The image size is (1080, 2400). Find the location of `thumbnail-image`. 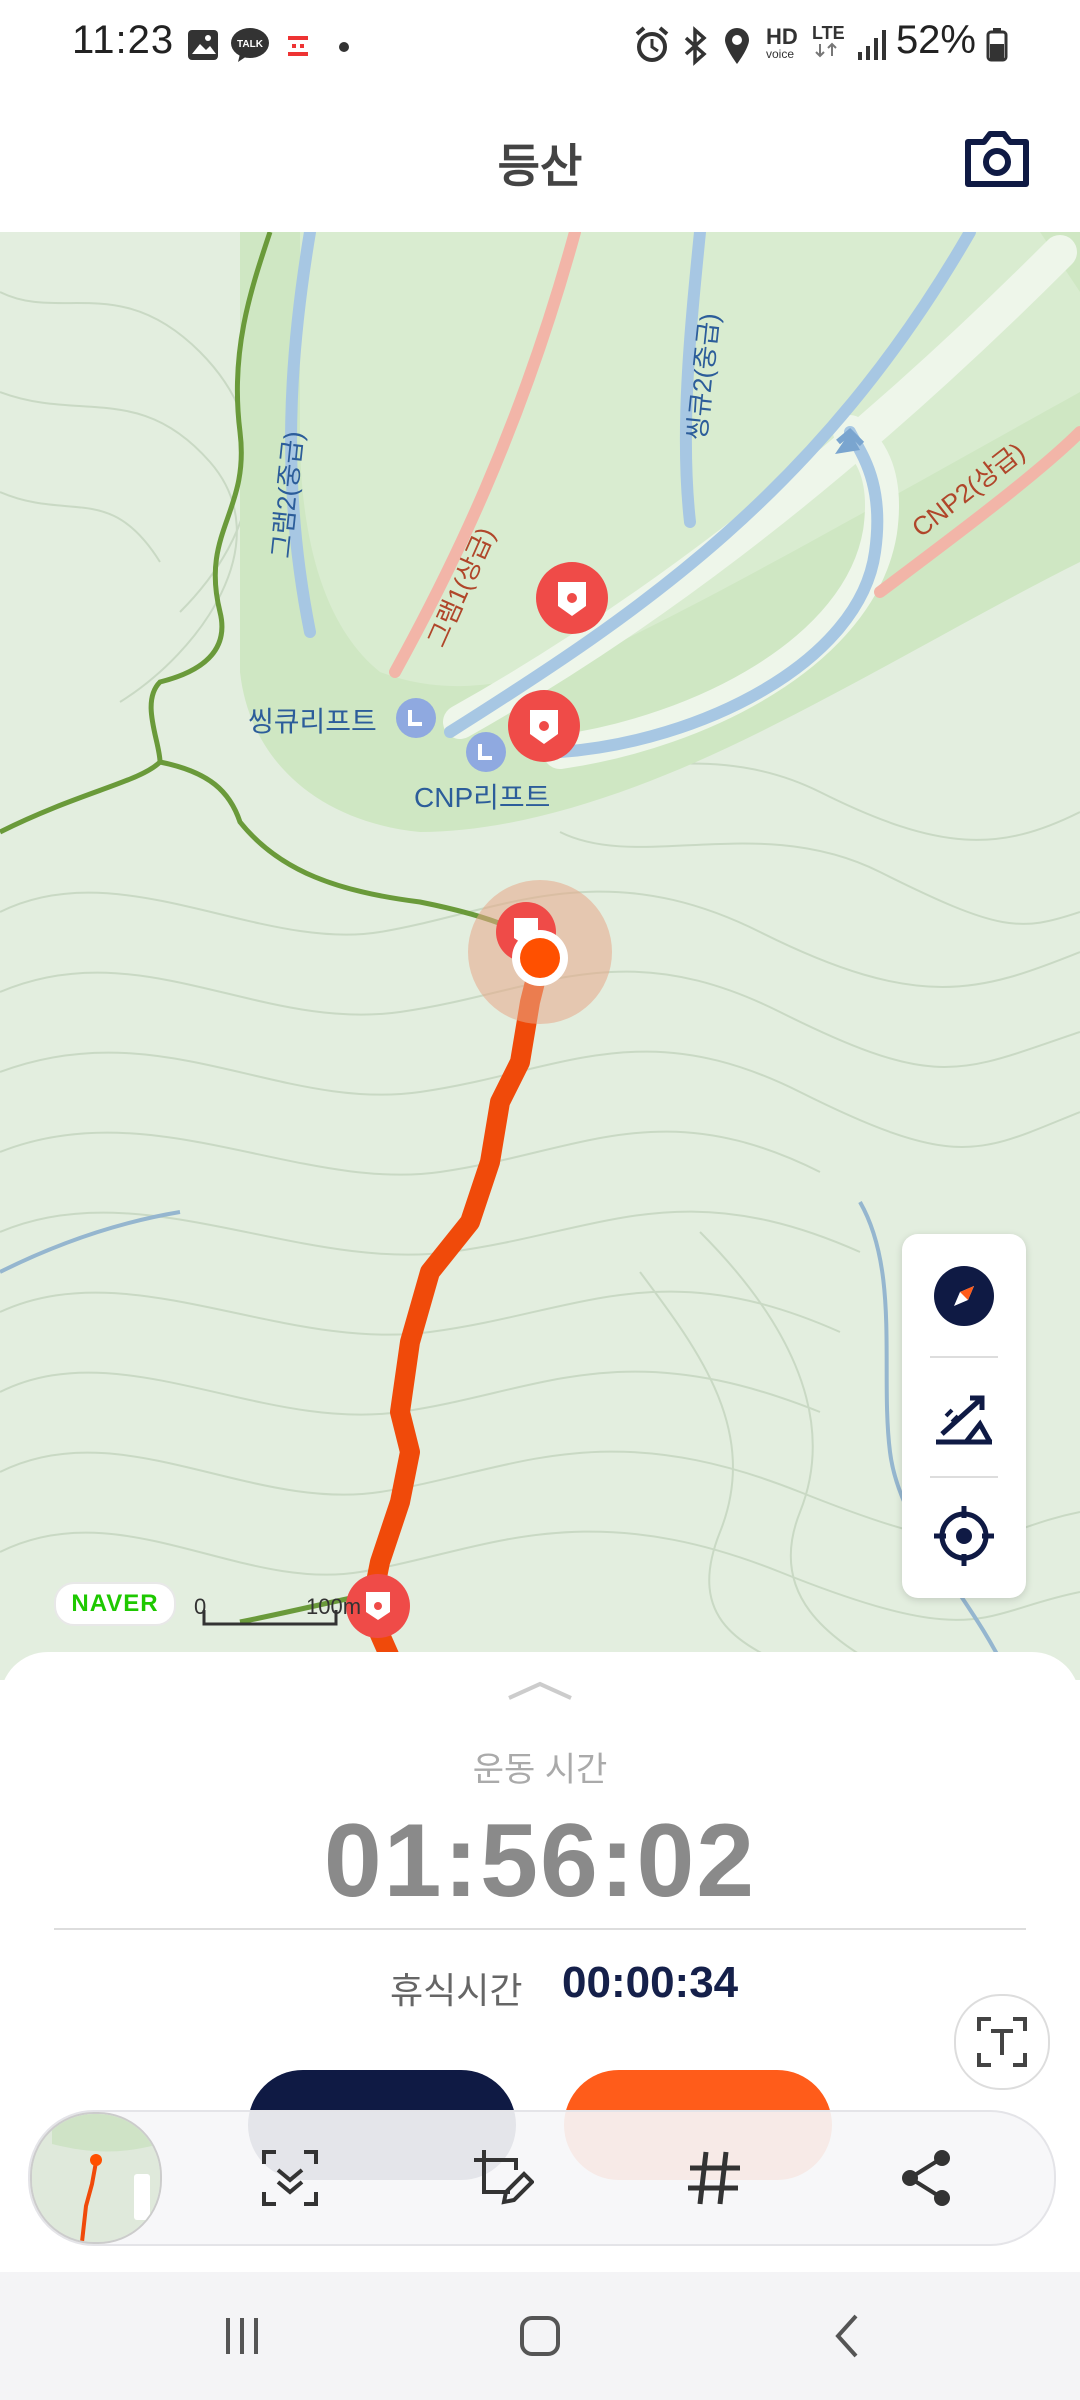

thumbnail-image is located at coordinates (96, 2178).